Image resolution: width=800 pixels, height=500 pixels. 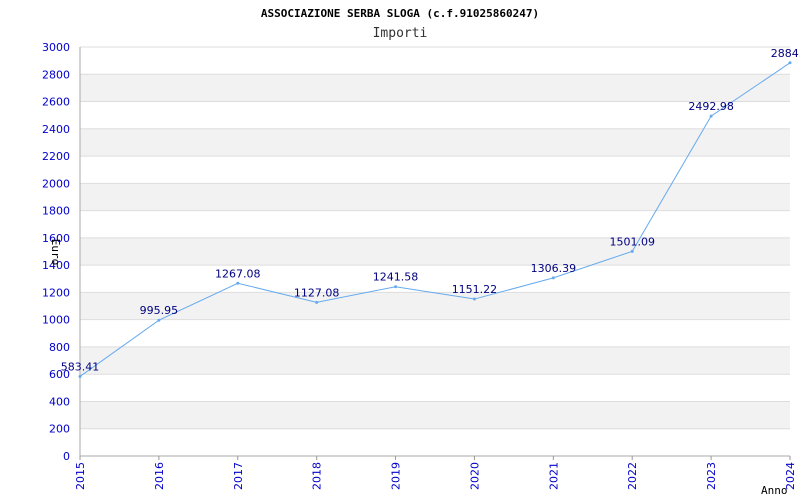 I want to click on y-axis-title: Euro, so click(x=55, y=252).